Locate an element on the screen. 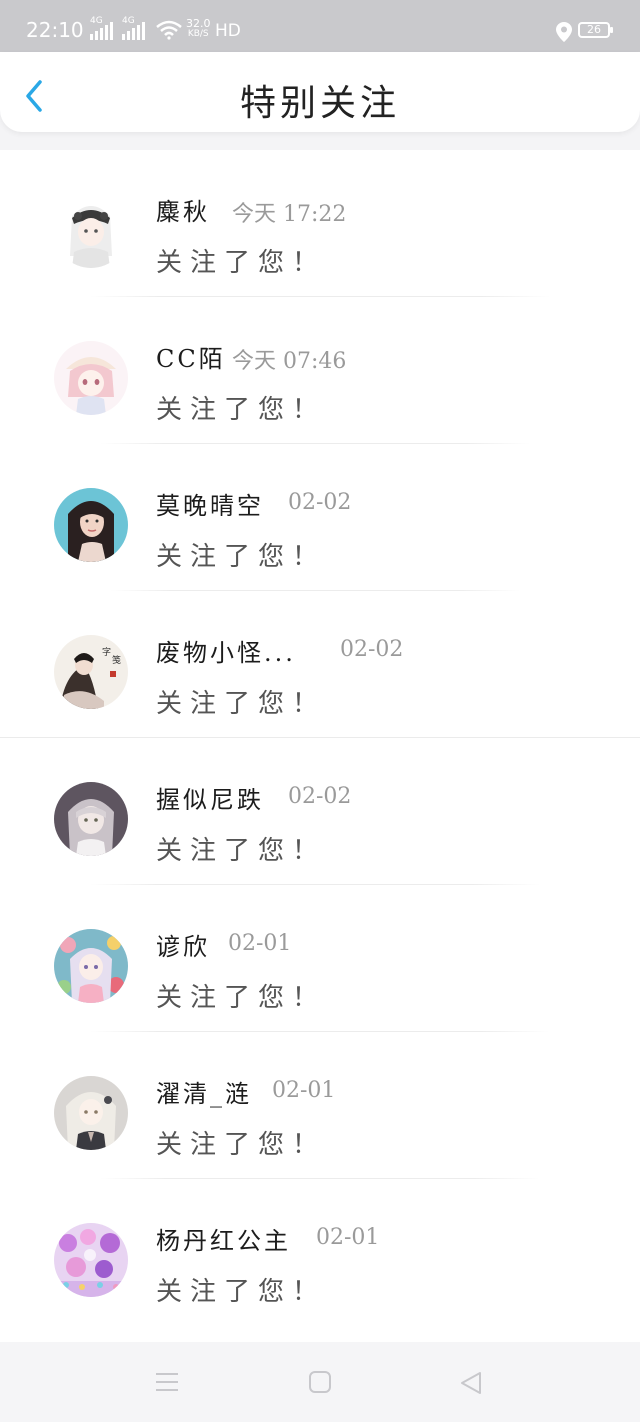 The width and height of the screenshot is (640, 1422). timestamp: 今天 07:46 is located at coordinates (289, 361).